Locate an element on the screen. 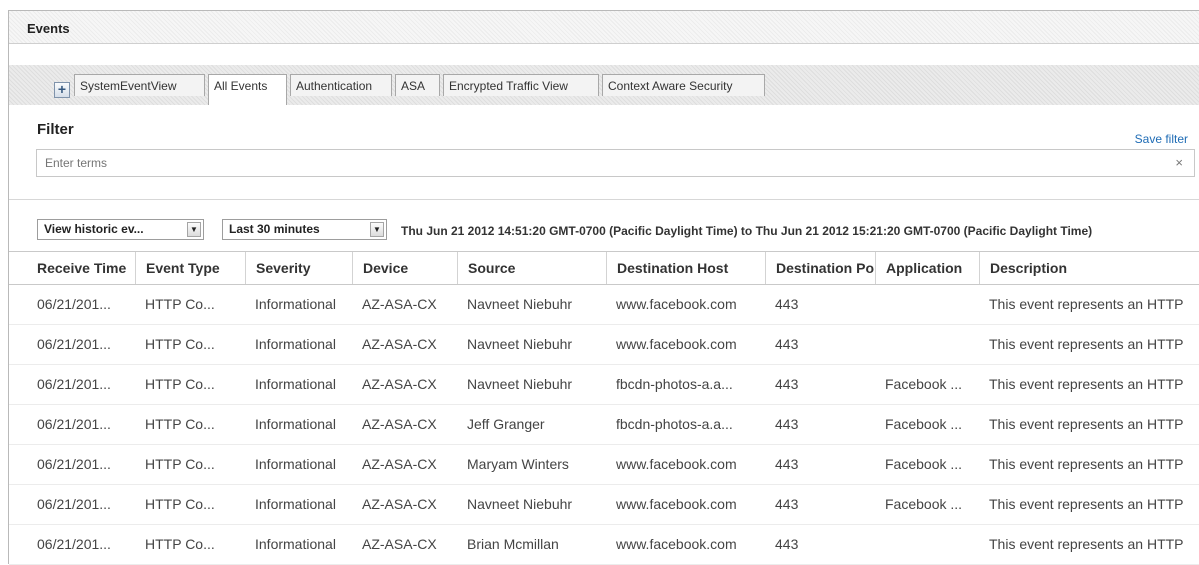  tab-authentication: Authentication is located at coordinates (341, 85).